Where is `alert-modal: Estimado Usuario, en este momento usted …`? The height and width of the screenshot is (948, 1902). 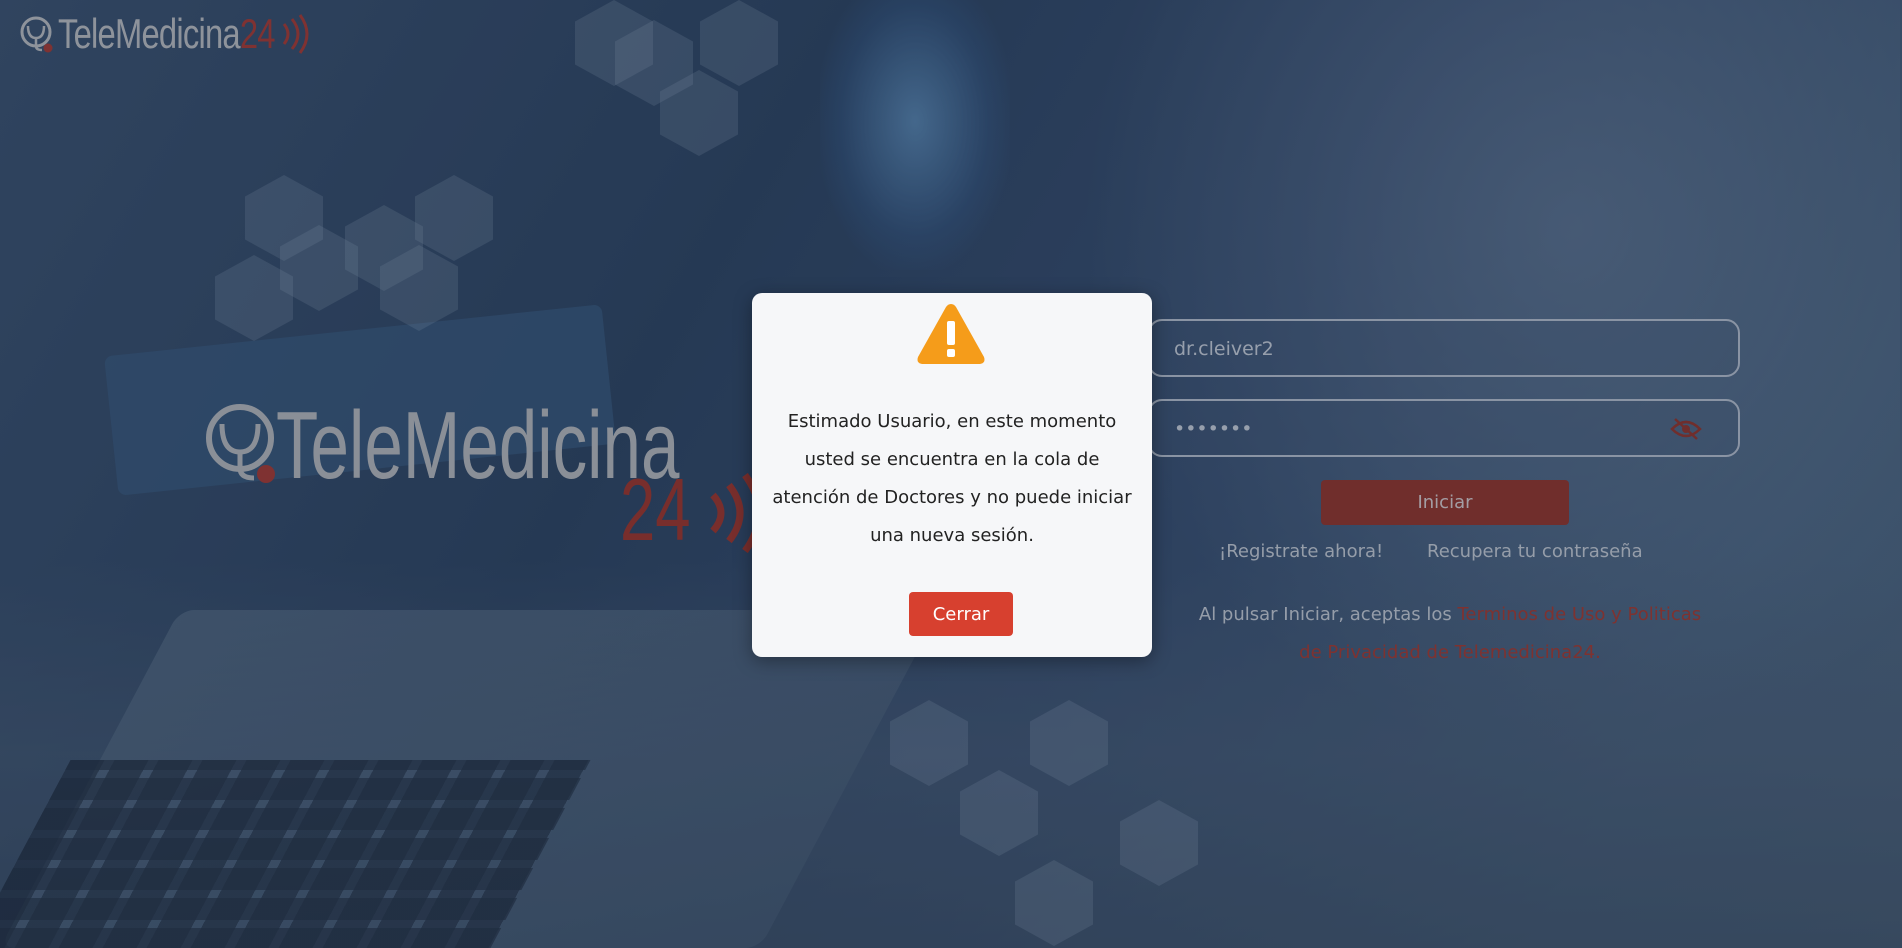
alert-modal: Estimado Usuario, en este momento usted … is located at coordinates (952, 475).